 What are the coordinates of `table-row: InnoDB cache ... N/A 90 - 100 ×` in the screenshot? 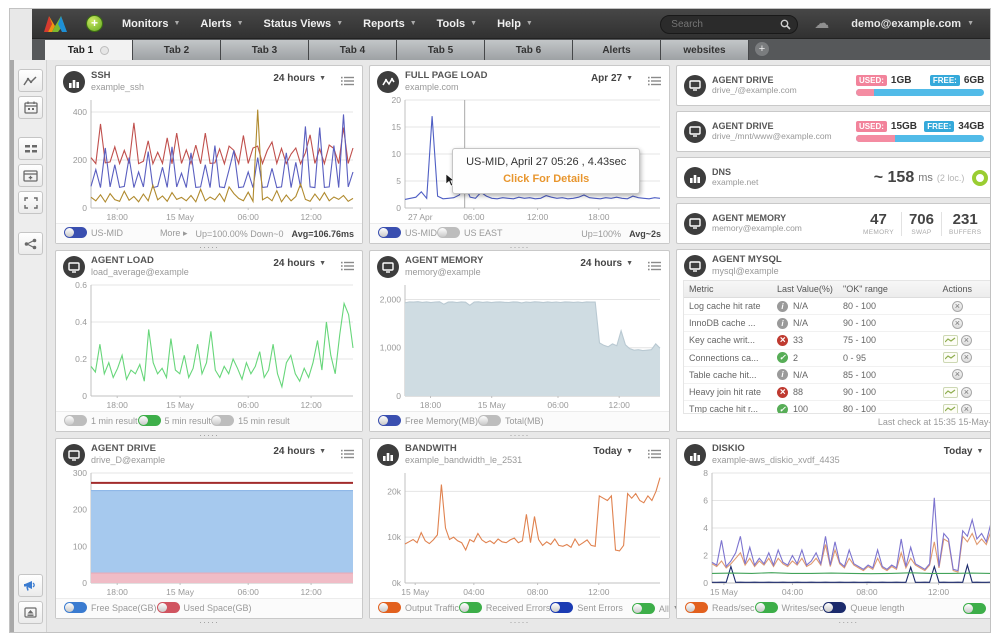 It's located at (837, 324).